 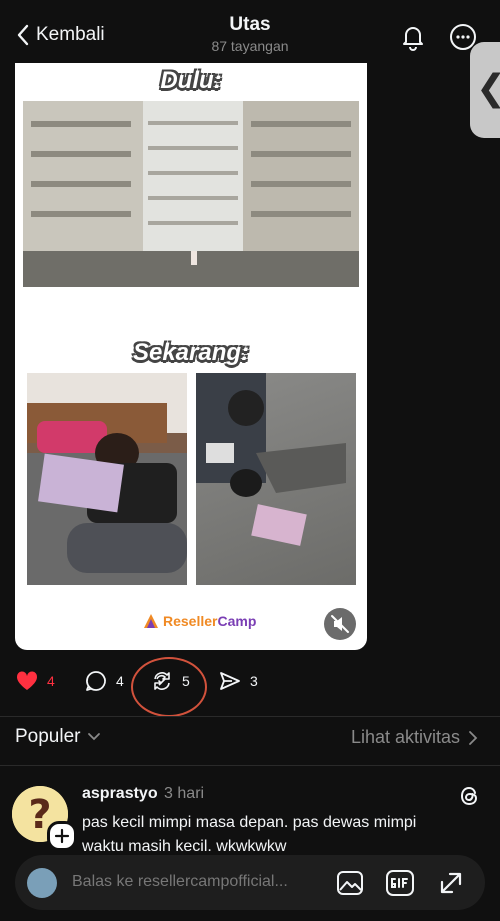 What do you see at coordinates (250, 32) in the screenshot?
I see `header: Kembali Utas 87 tayangan` at bounding box center [250, 32].